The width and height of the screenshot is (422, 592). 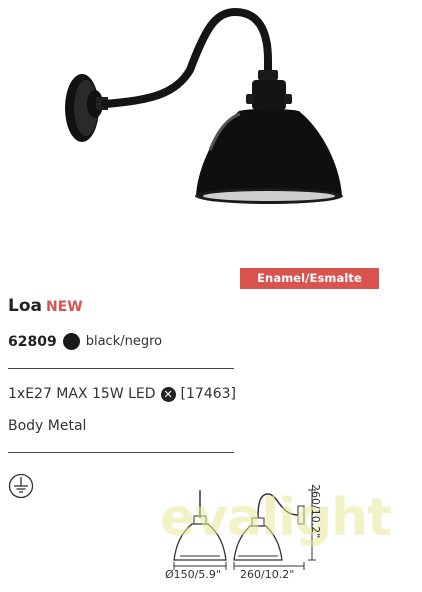 I want to click on lamp-spec-row: 1xE27 MAX 15W LED ✕ [17463], so click(x=122, y=394).